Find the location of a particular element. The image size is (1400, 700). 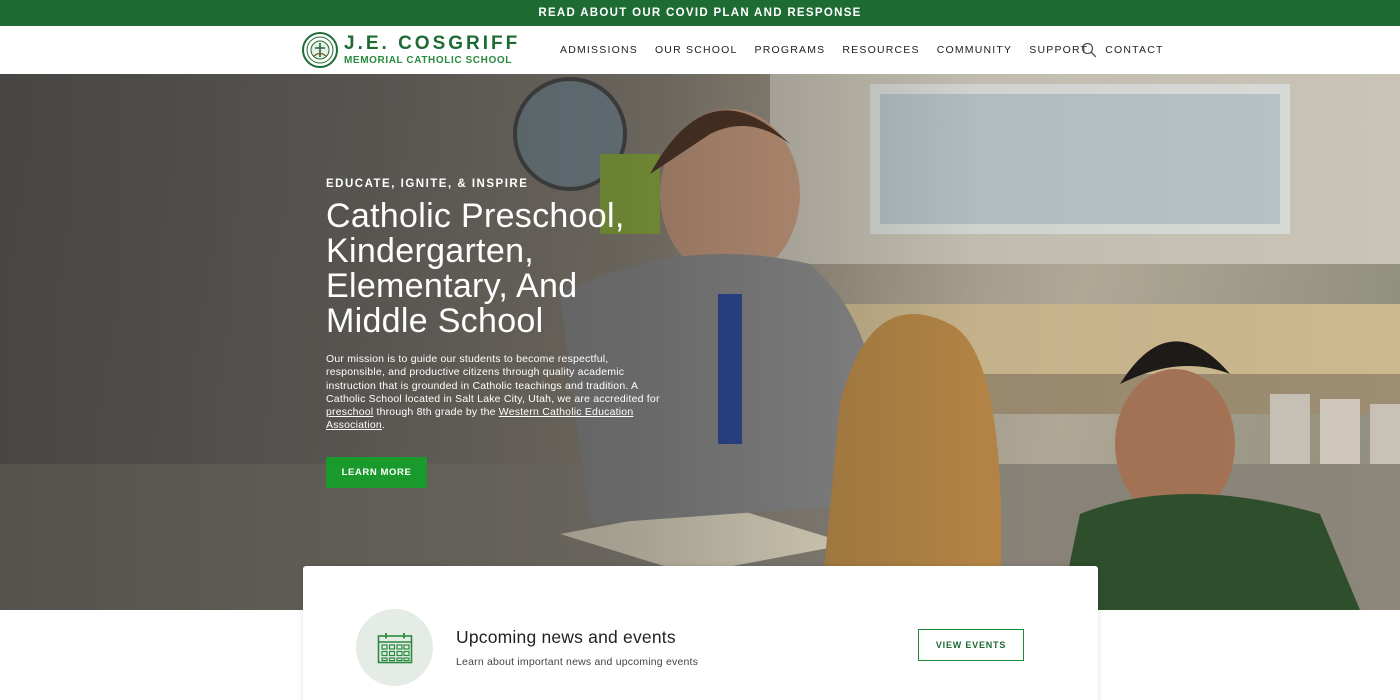

calendar-icon-circle is located at coordinates (394, 647).